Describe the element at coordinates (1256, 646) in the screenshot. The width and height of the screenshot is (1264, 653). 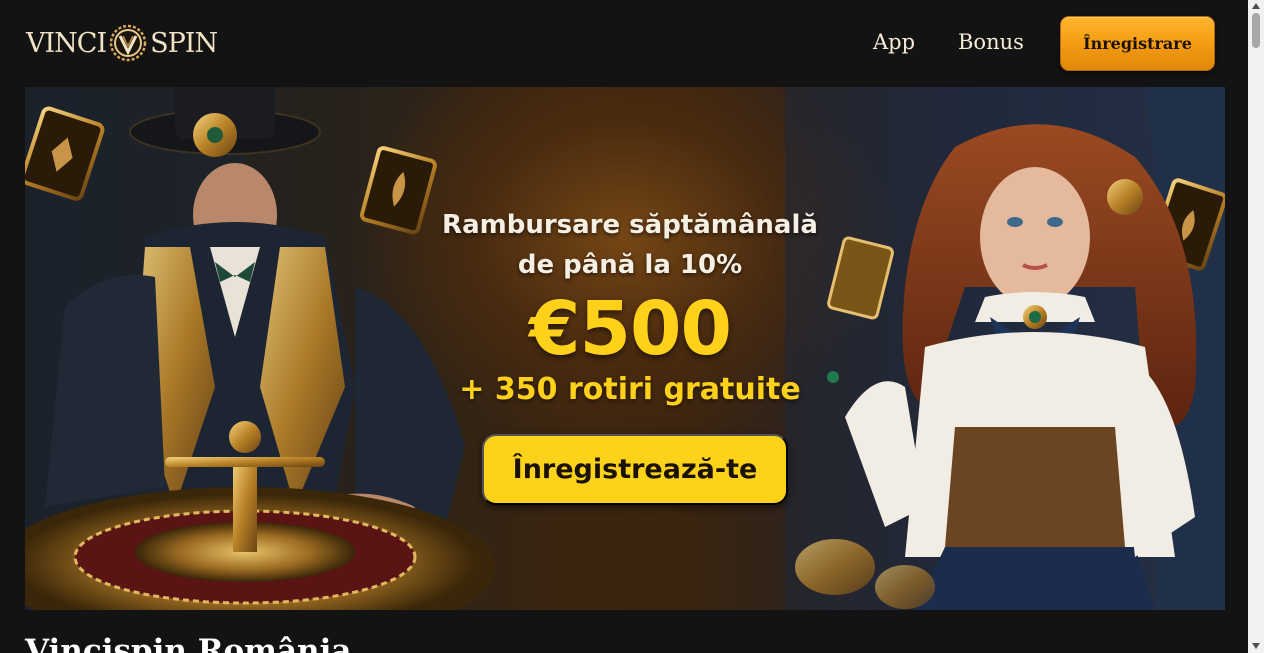
I see `scroll-down-icon` at that location.